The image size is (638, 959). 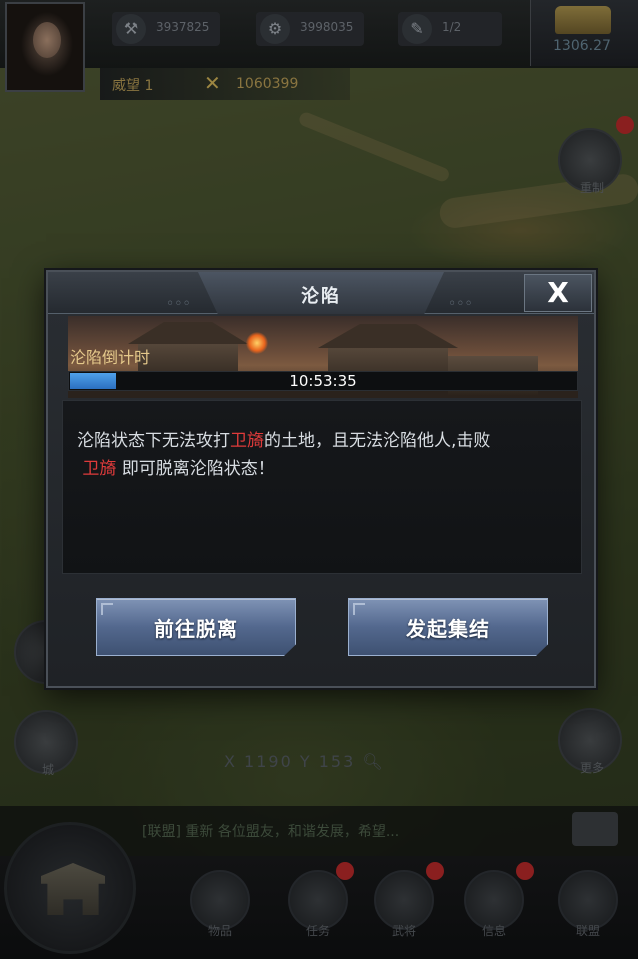 I want to click on rally-button: 发起集结, so click(x=448, y=627).